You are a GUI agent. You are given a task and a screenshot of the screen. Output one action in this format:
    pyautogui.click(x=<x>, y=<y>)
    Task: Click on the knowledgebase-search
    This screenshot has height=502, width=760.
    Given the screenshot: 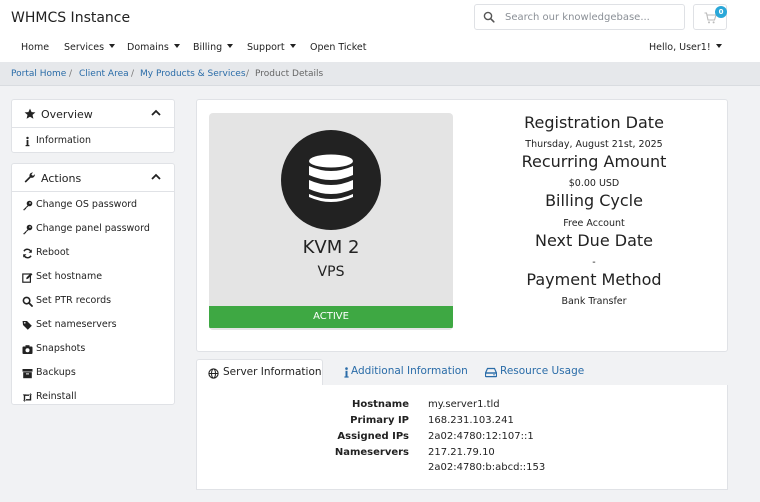 What is the action you would take?
    pyautogui.click(x=579, y=17)
    